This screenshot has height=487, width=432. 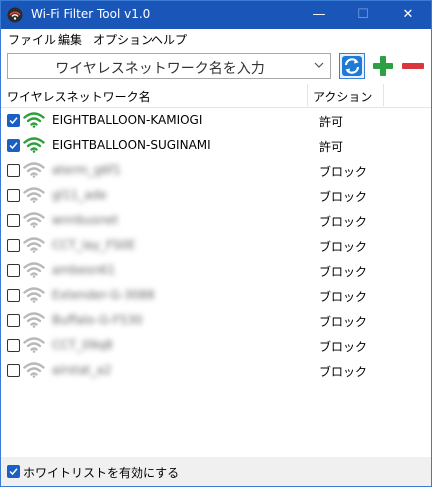 I want to click on column-header-action: アクション, so click(x=342, y=96).